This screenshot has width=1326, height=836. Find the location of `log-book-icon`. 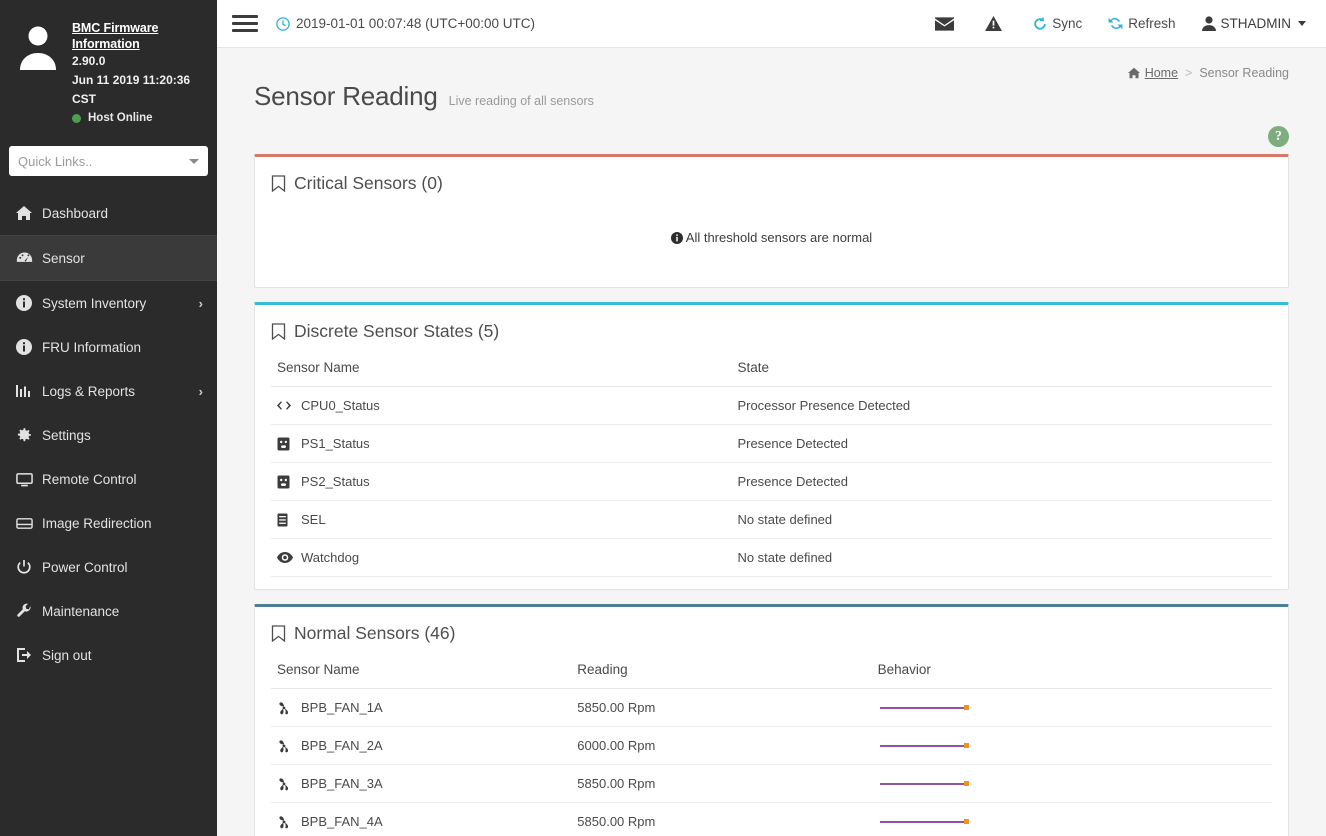

log-book-icon is located at coordinates (289, 520).